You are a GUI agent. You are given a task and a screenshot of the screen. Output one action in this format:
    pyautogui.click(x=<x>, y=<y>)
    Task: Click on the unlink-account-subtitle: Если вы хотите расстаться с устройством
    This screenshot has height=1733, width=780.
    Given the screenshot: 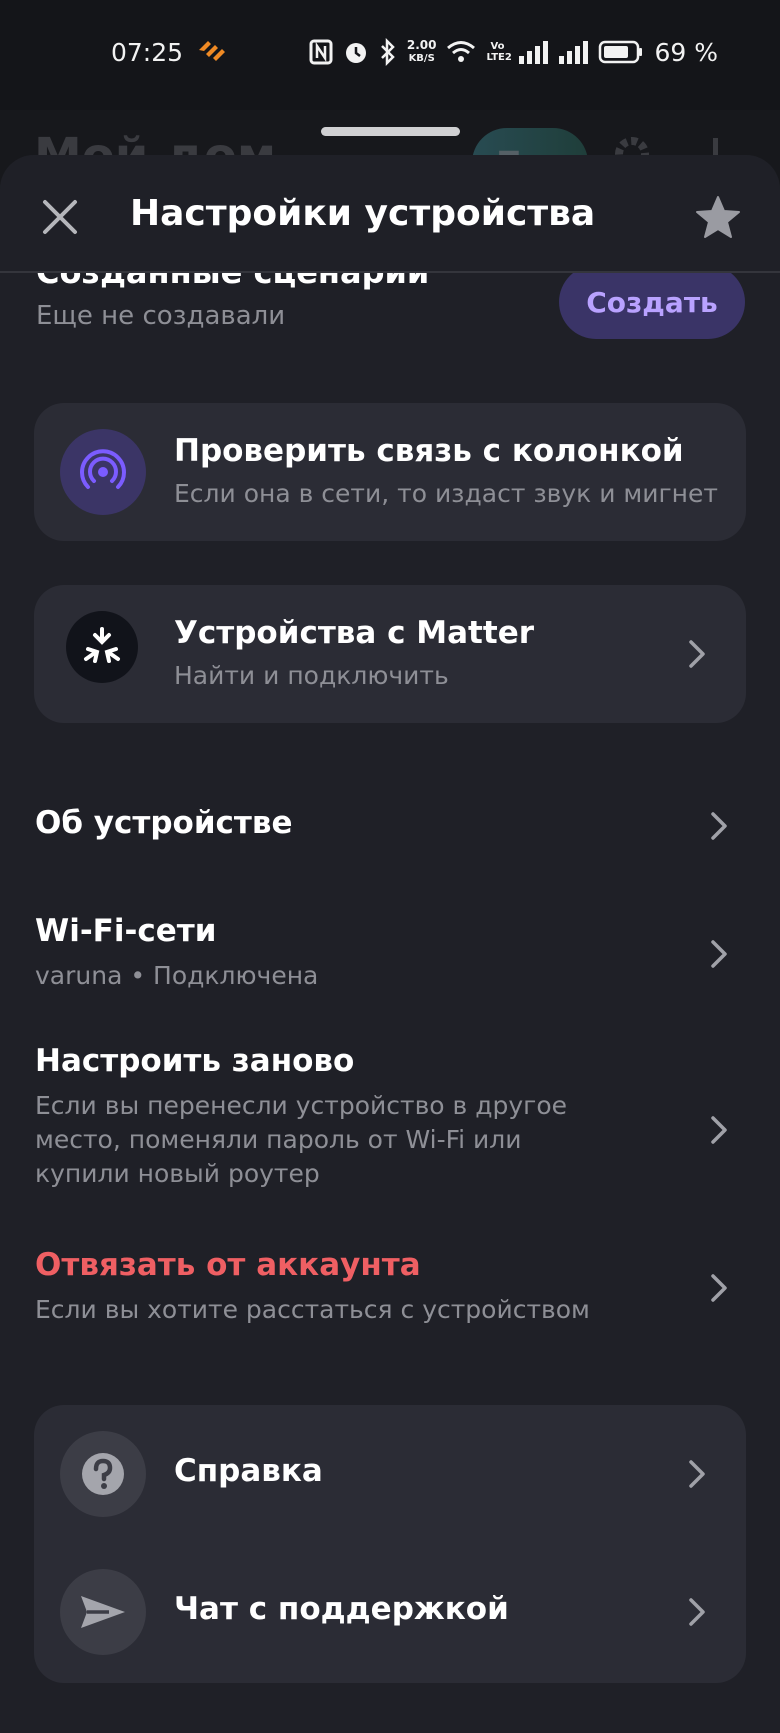 What is the action you would take?
    pyautogui.click(x=312, y=1309)
    